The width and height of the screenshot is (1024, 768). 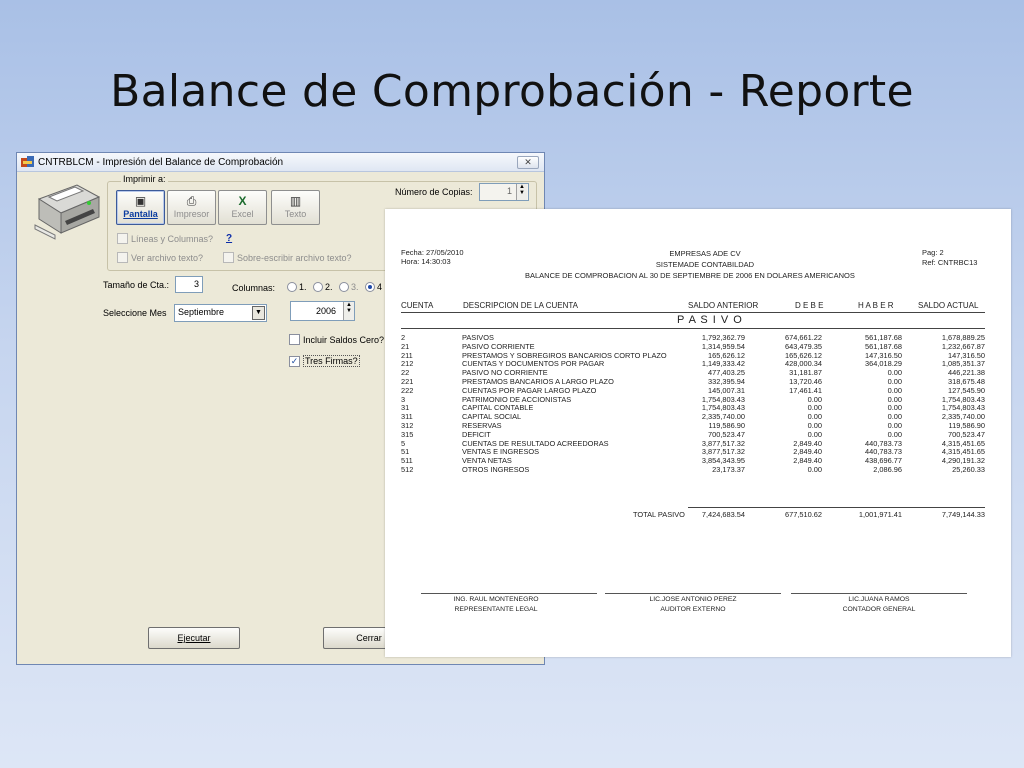 I want to click on saldos-cero-checkbox: Incluir Saldos Cero?, so click(x=336, y=339).